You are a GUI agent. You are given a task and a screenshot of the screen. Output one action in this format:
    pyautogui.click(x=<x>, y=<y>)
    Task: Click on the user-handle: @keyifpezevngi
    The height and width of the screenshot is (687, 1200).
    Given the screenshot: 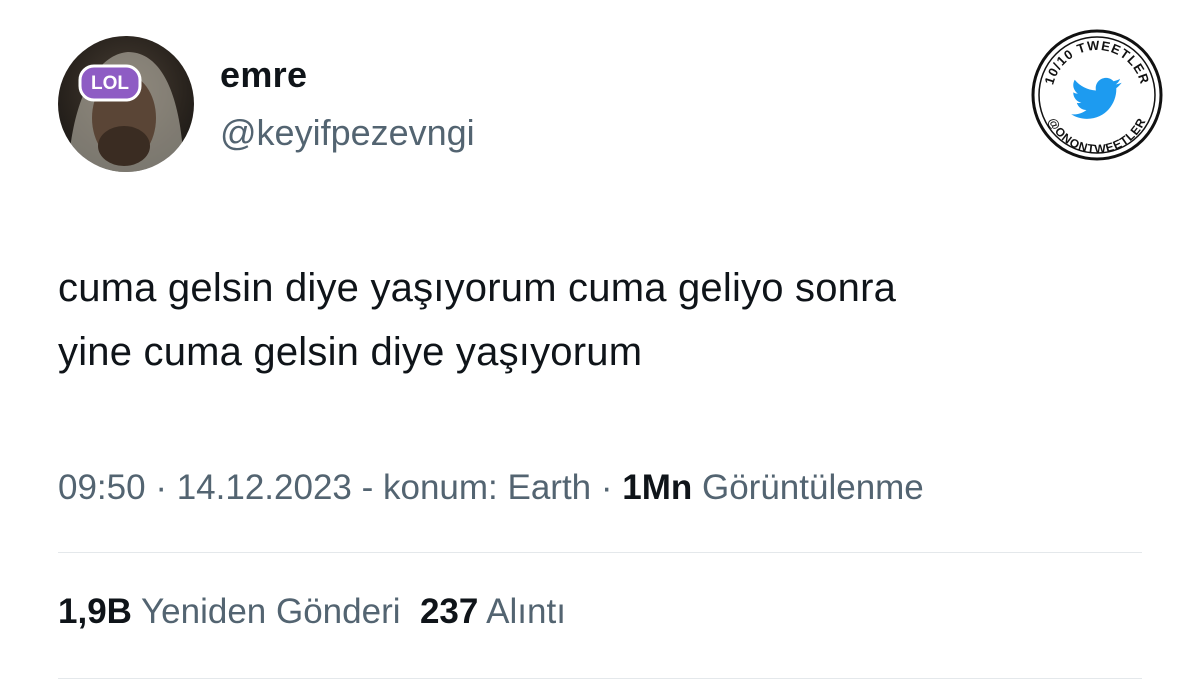 What is the action you would take?
    pyautogui.click(x=347, y=133)
    